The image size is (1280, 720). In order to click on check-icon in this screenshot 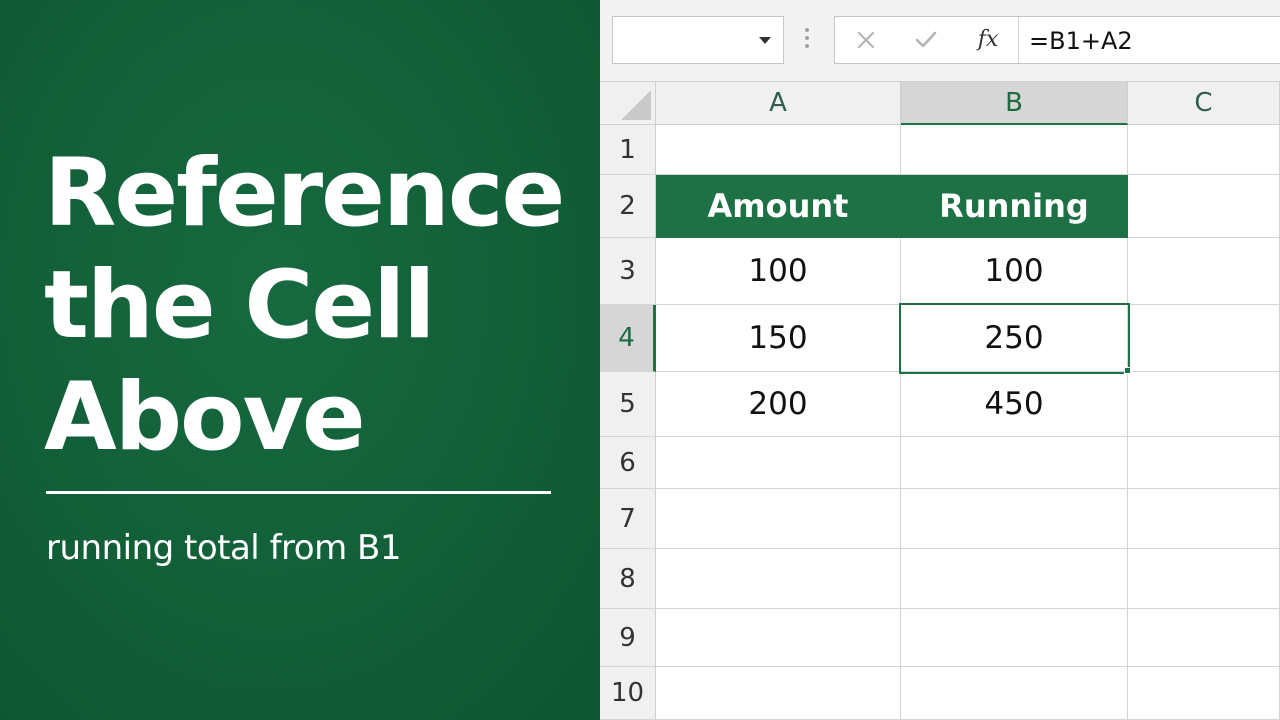, I will do `click(926, 40)`.